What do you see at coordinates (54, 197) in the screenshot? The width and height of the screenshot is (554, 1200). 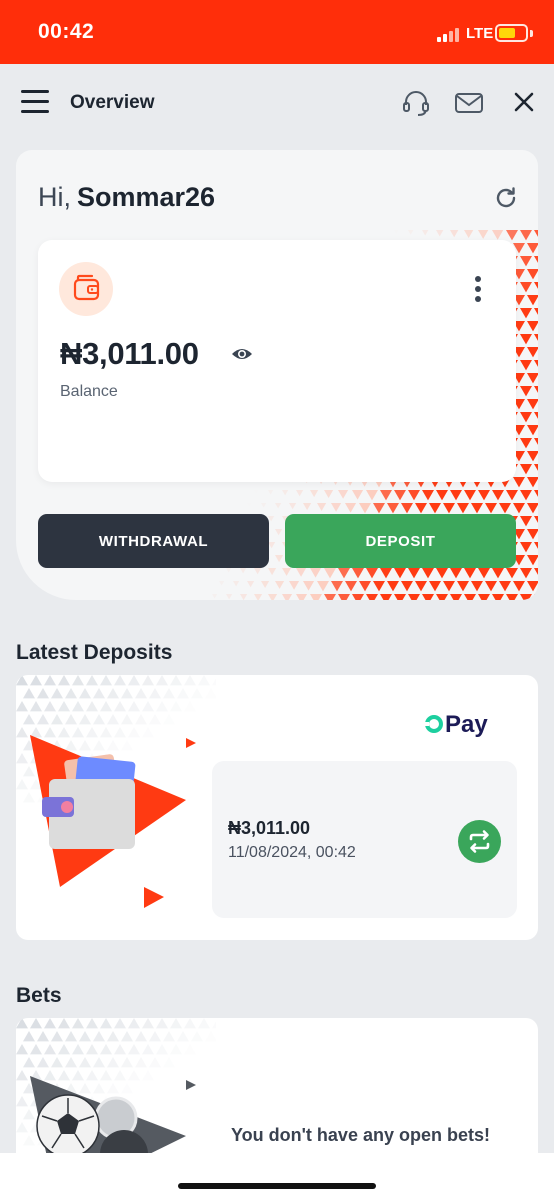 I see `greeting-hi: Hi,` at bounding box center [54, 197].